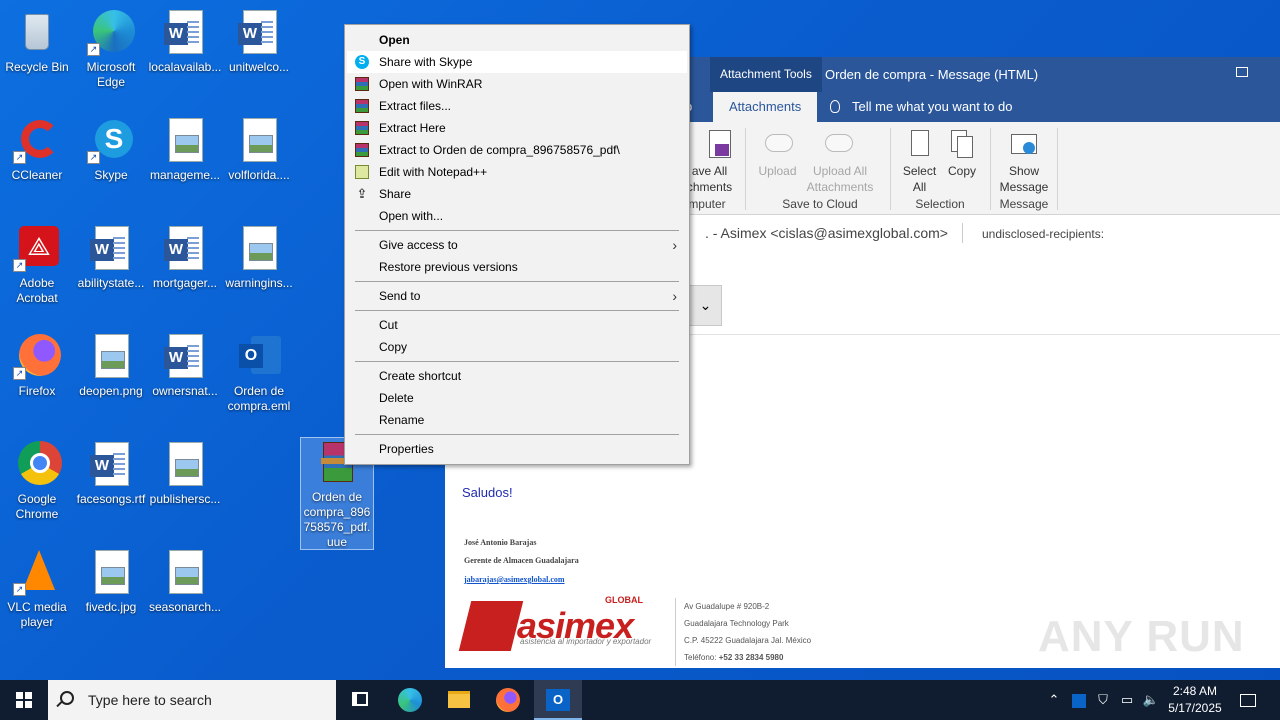  I want to click on task-view-button, so click(360, 700).